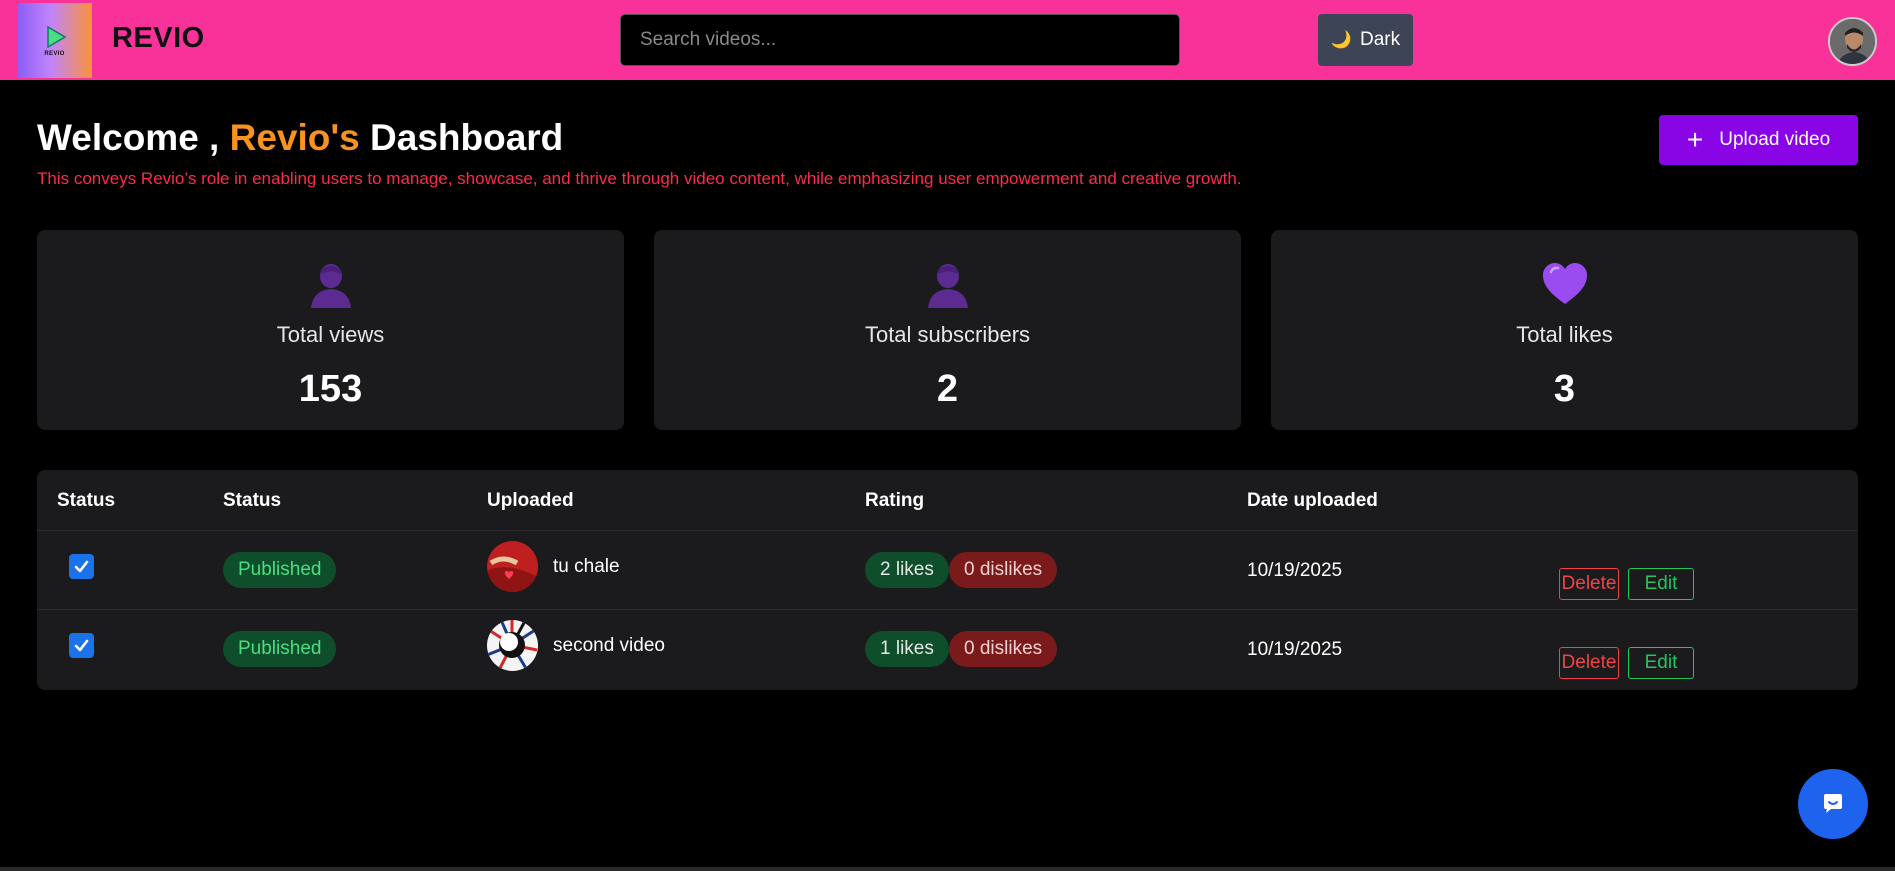  I want to click on column-header-rating: Rating, so click(895, 500).